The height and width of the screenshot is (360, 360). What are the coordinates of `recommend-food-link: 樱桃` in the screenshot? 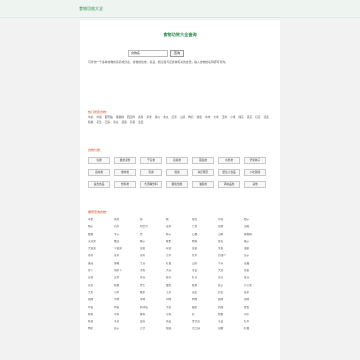 It's located at (101, 235).